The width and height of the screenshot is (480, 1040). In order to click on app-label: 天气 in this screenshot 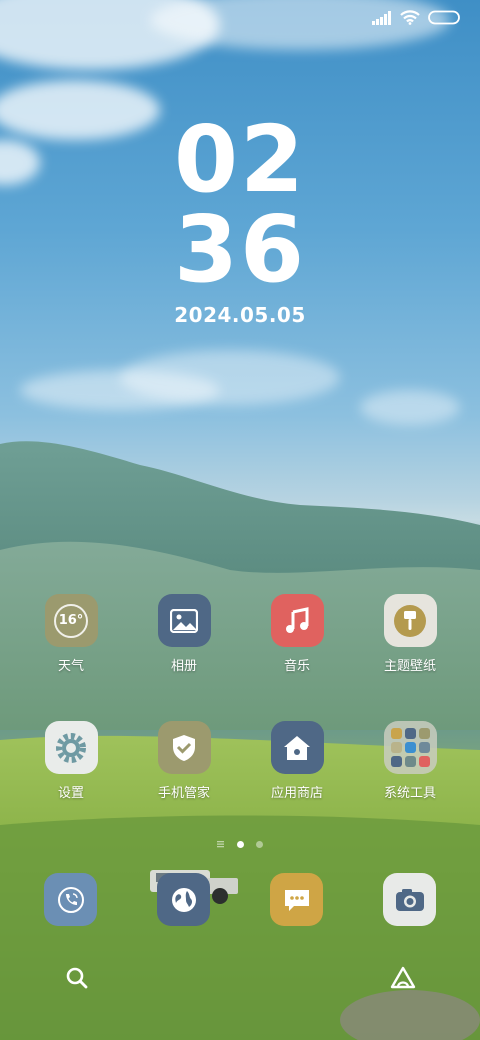, I will do `click(70, 666)`.